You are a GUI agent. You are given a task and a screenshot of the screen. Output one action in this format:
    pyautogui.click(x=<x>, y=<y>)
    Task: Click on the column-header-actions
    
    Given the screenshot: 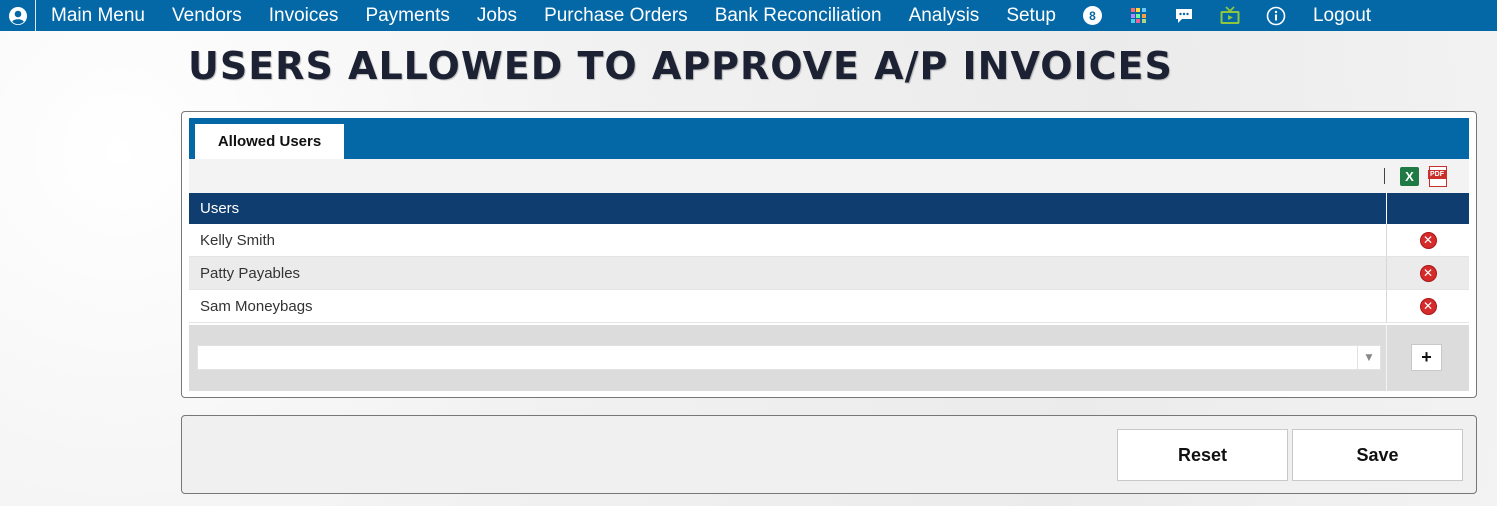 What is the action you would take?
    pyautogui.click(x=1428, y=208)
    